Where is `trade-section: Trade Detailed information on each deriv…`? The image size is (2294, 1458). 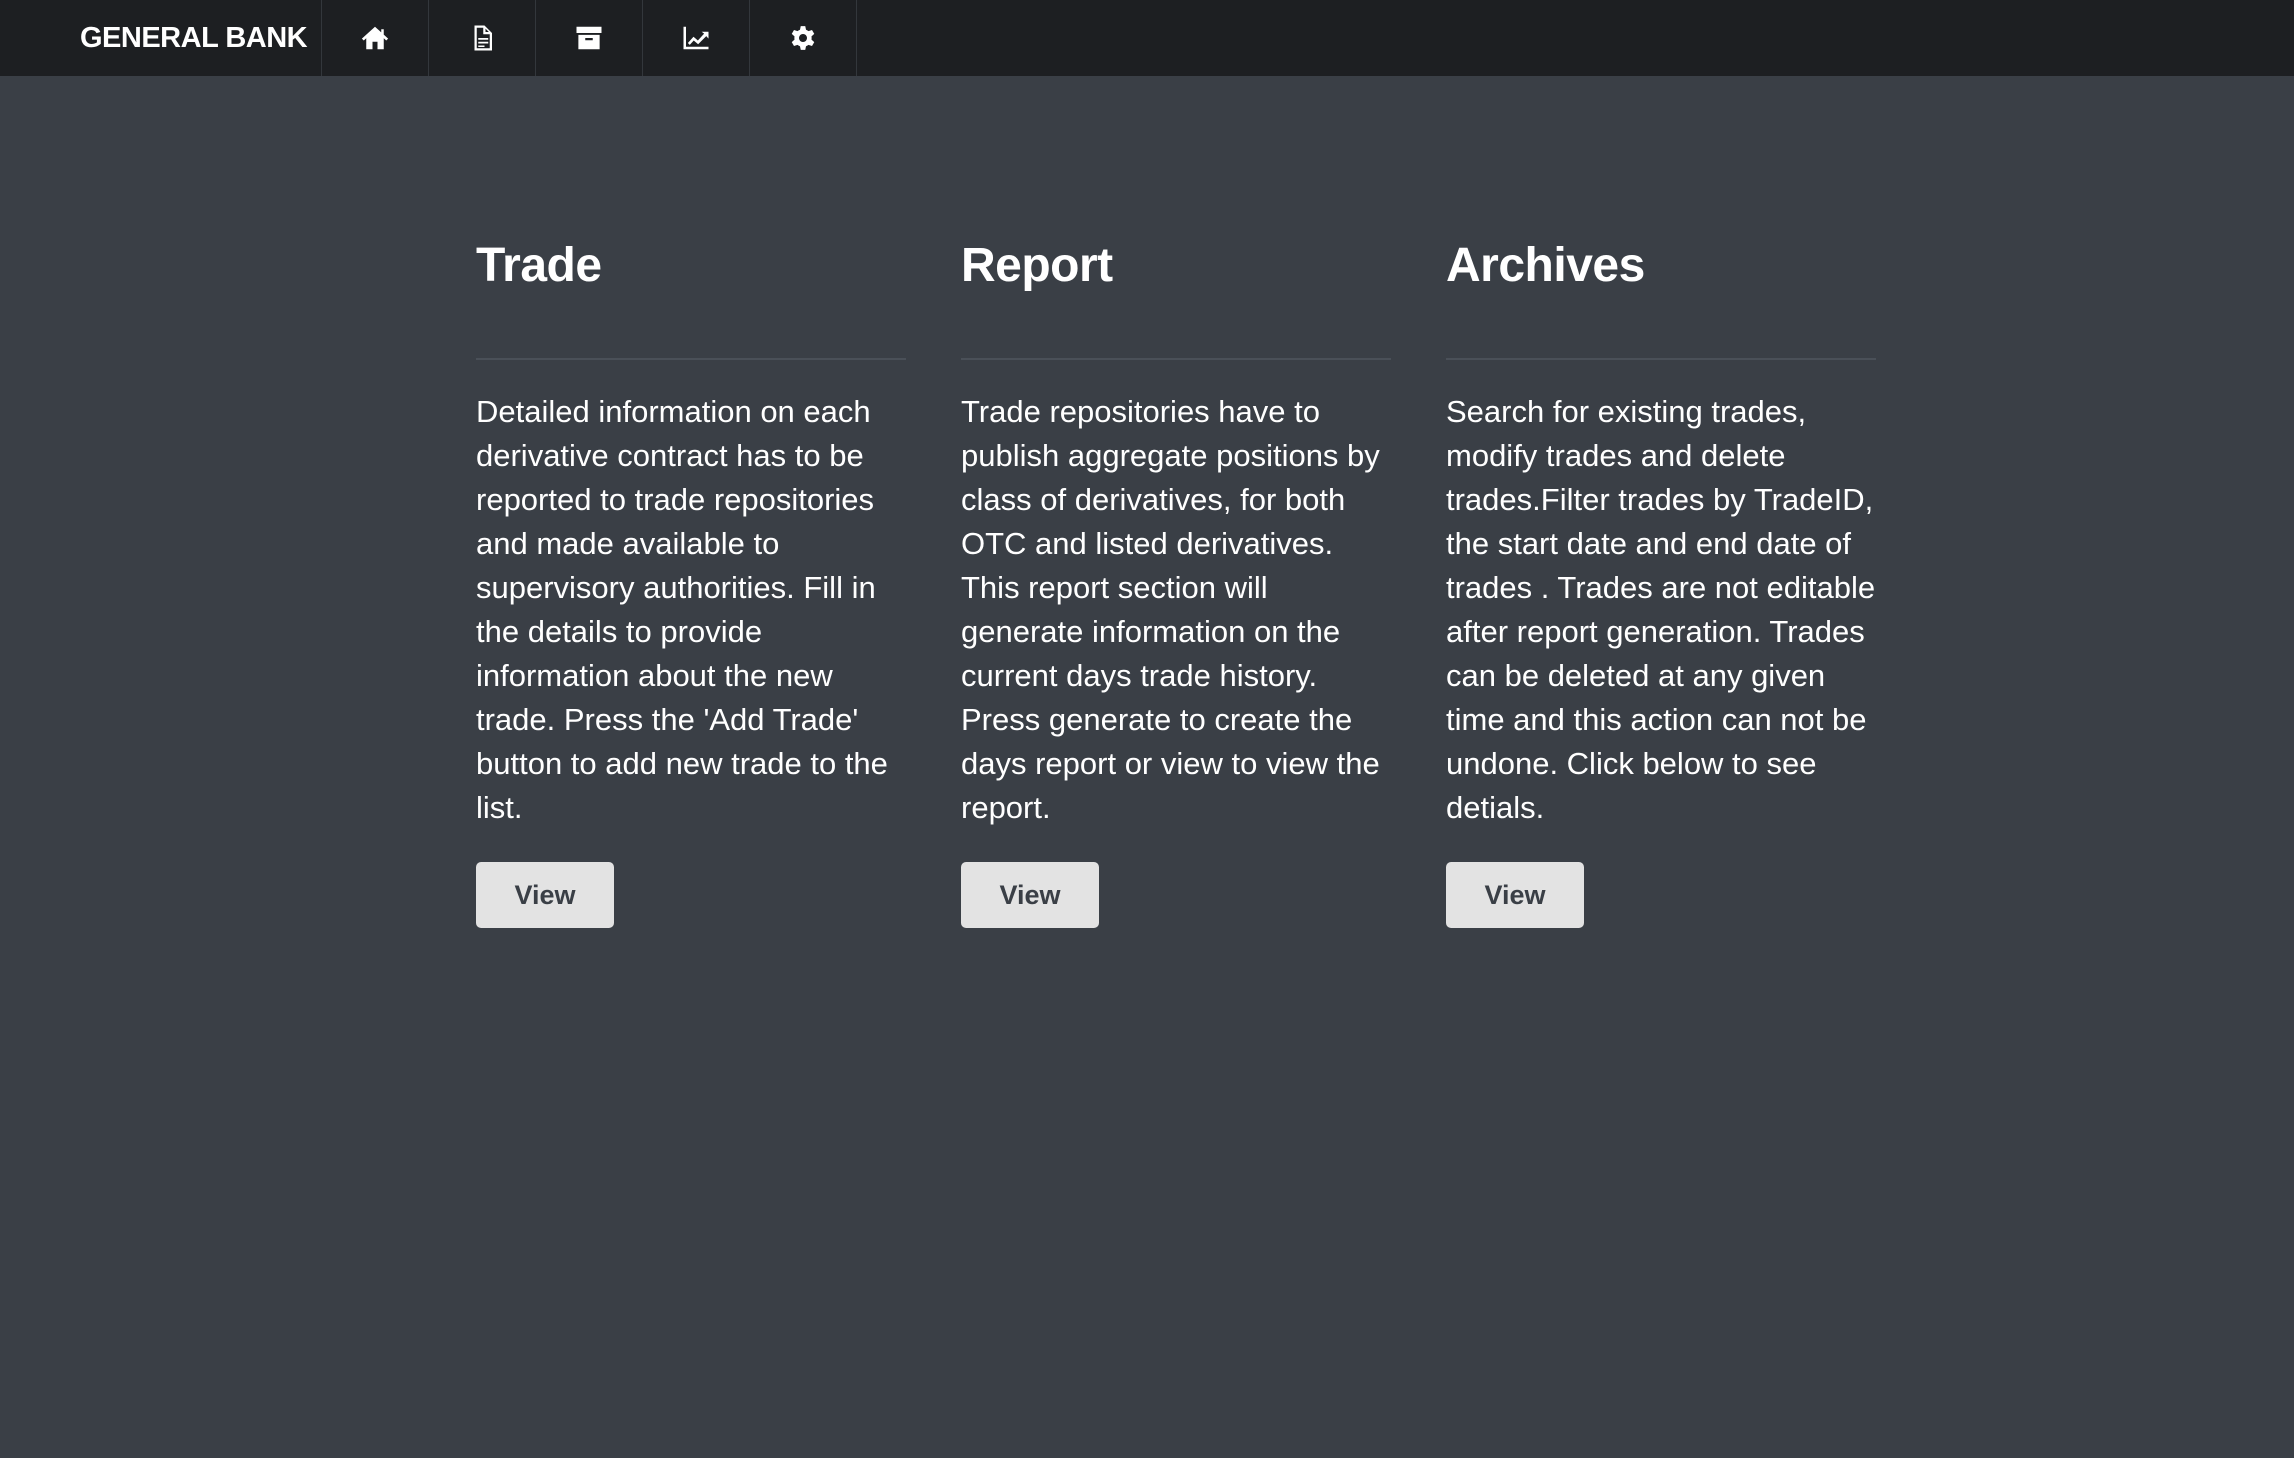
trade-section: Trade Detailed information on each deriv… is located at coordinates (691, 533).